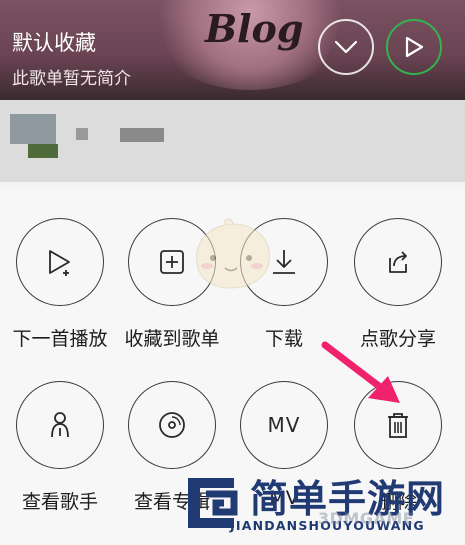 This screenshot has height=545, width=465. I want to click on play-icon, so click(414, 47).